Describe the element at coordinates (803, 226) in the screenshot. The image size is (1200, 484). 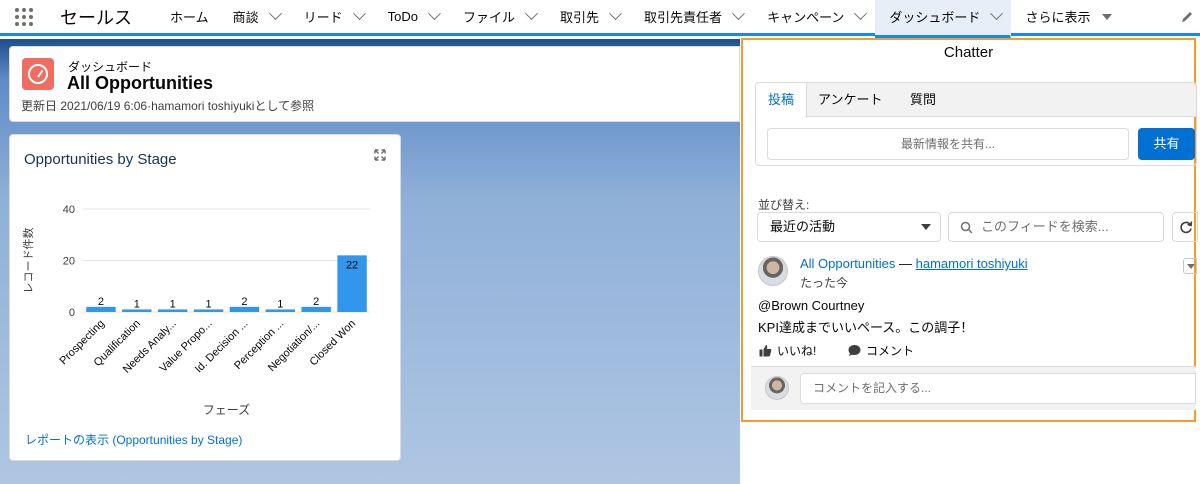
I see `sort-select-value: 最近の活動` at that location.